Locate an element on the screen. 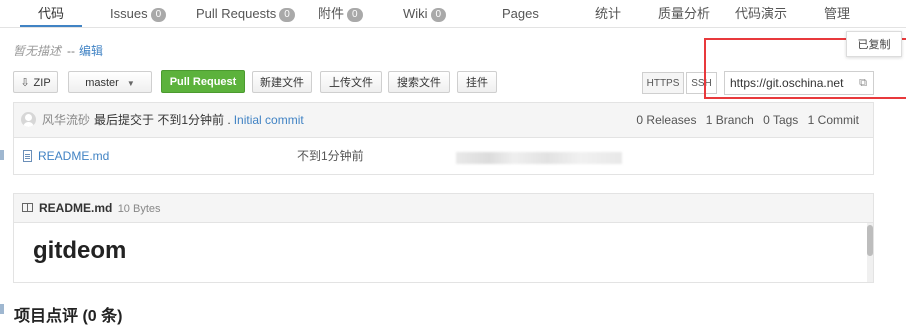  branch-name: master is located at coordinates (102, 83).